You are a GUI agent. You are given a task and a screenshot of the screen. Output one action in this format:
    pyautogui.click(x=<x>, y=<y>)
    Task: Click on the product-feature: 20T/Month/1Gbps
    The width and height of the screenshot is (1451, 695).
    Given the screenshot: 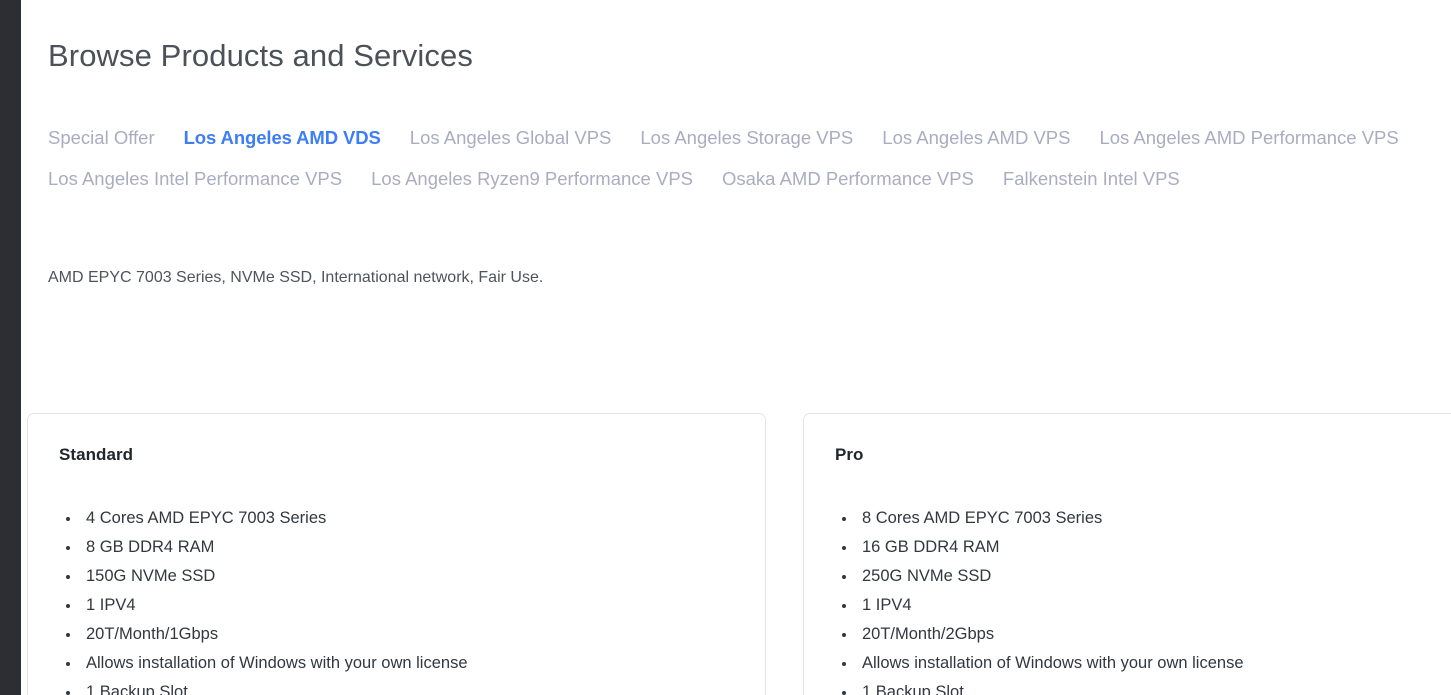 What is the action you would take?
    pyautogui.click(x=397, y=634)
    